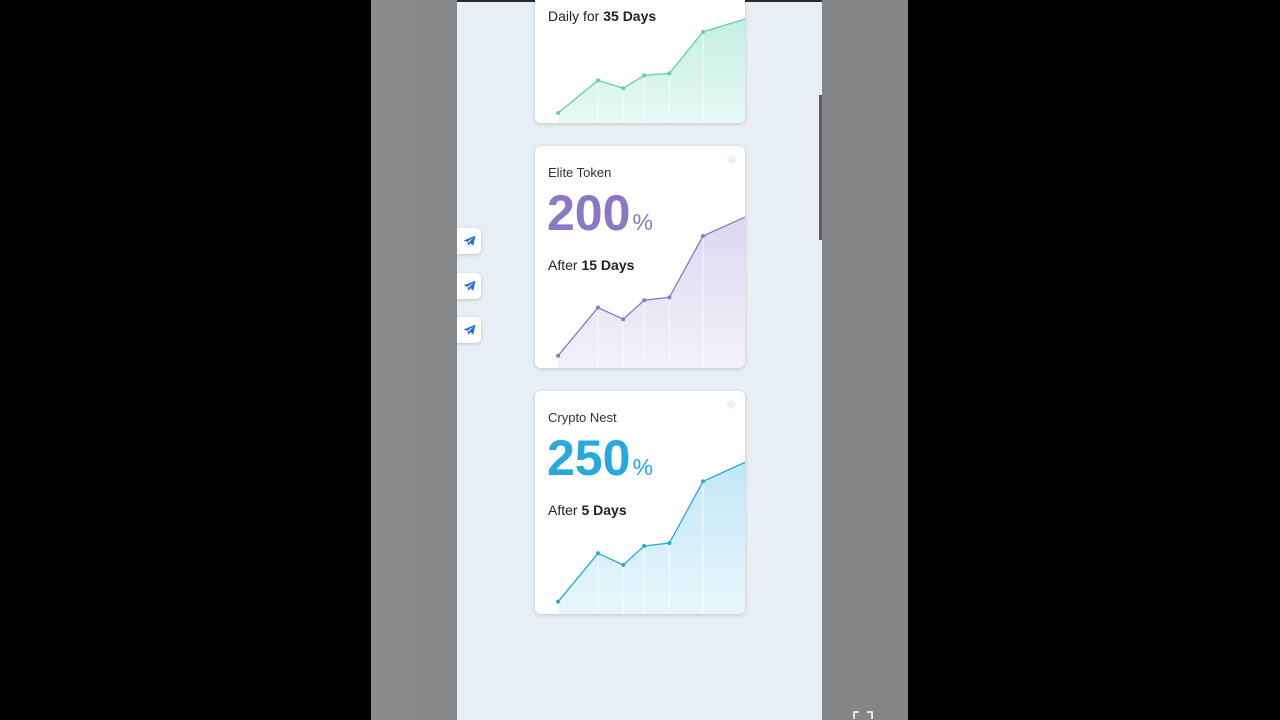 Image resolution: width=1280 pixels, height=720 pixels. What do you see at coordinates (820, 167) in the screenshot?
I see `phone-side-edge` at bounding box center [820, 167].